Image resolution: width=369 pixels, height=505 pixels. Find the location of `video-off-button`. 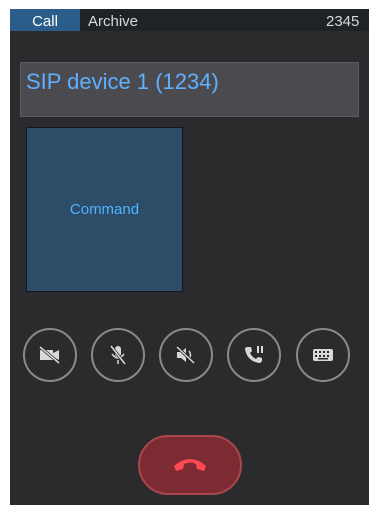

video-off-button is located at coordinates (50, 355).